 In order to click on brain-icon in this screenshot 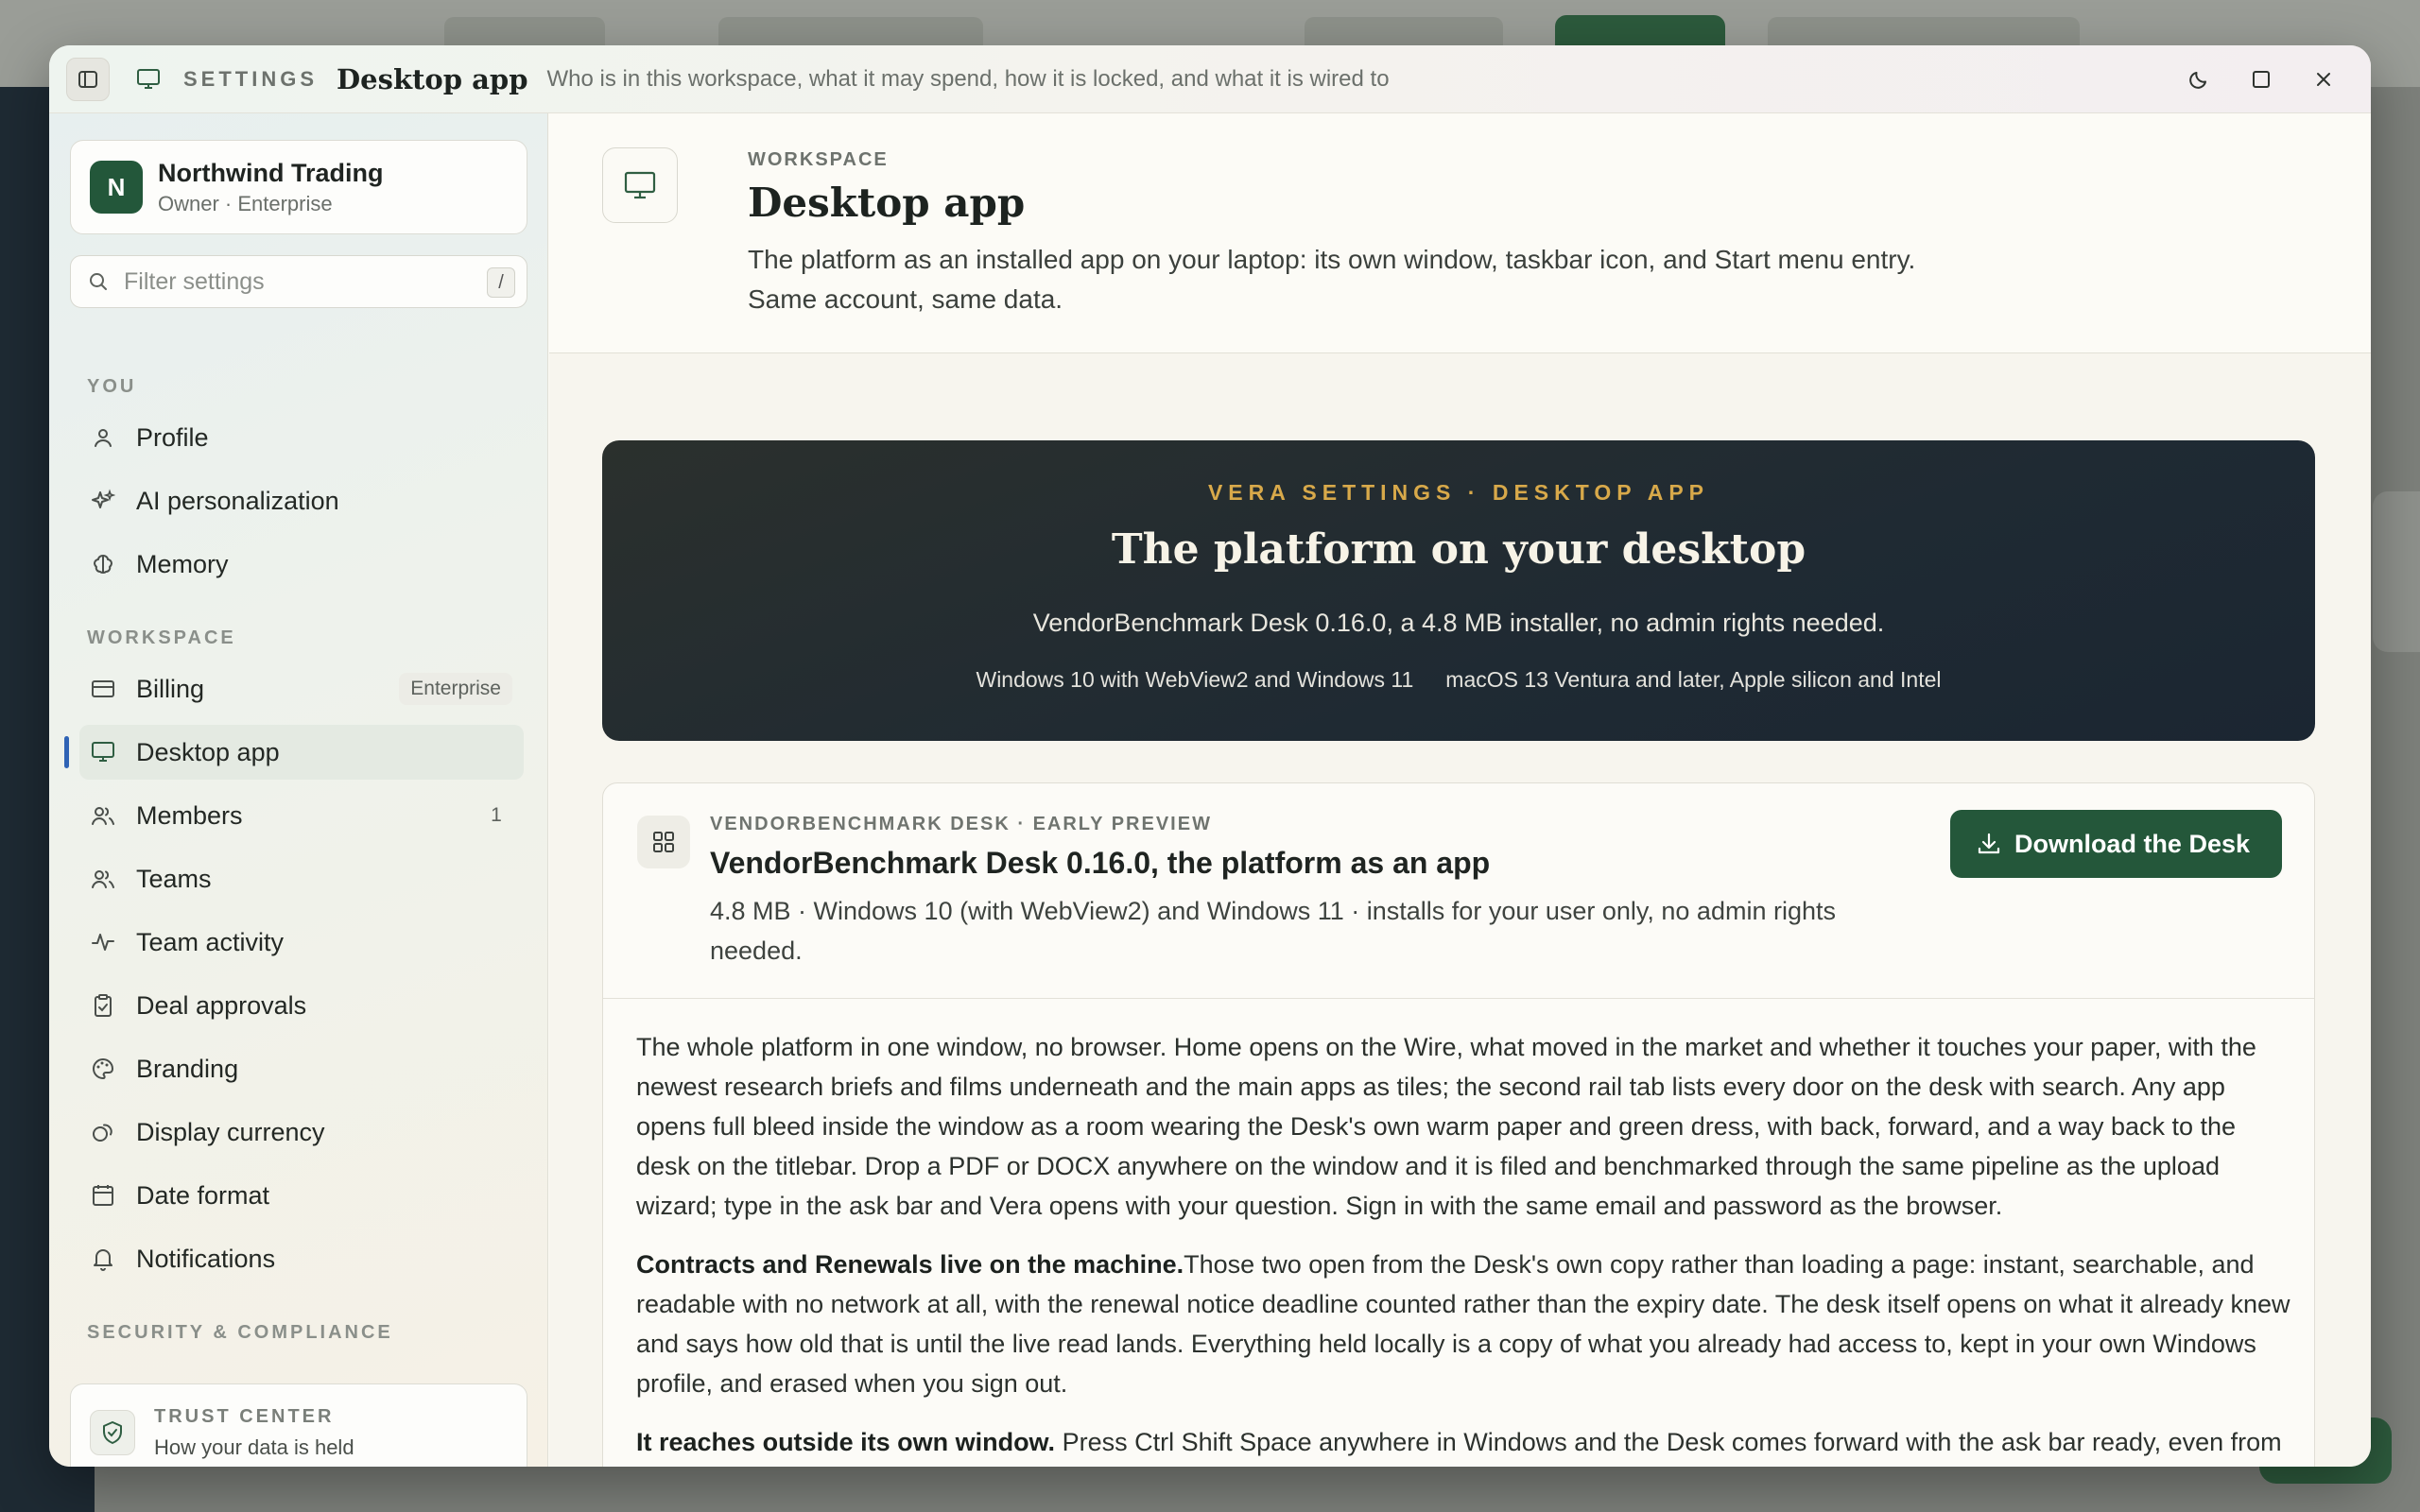, I will do `click(103, 564)`.